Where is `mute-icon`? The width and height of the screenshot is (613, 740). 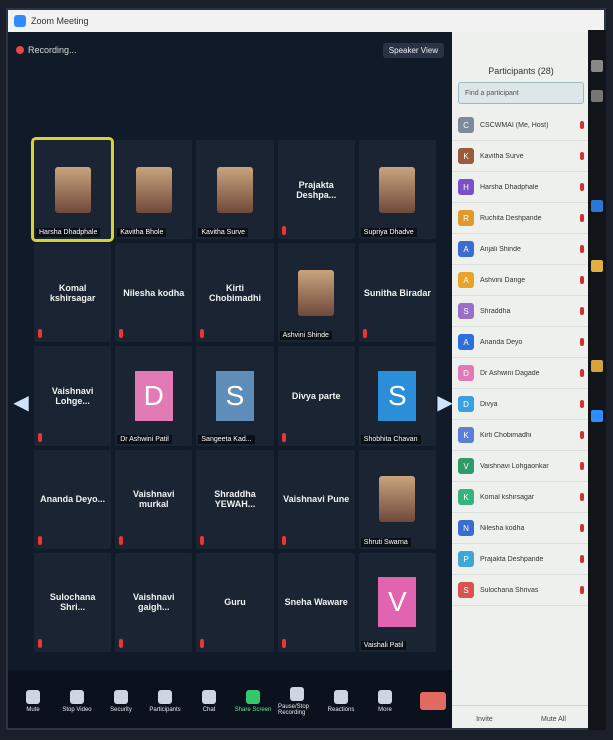
mute-icon is located at coordinates (33, 696).